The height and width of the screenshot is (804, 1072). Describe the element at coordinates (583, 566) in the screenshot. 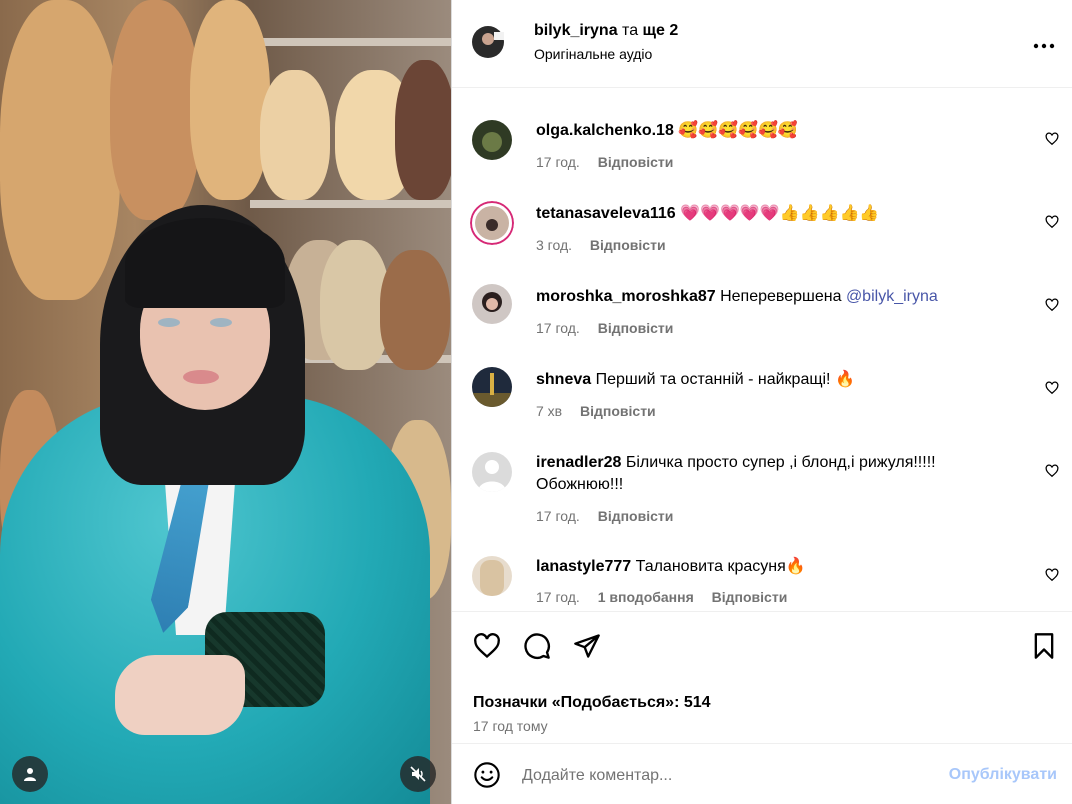

I see `comment-username: lanastyle777` at that location.